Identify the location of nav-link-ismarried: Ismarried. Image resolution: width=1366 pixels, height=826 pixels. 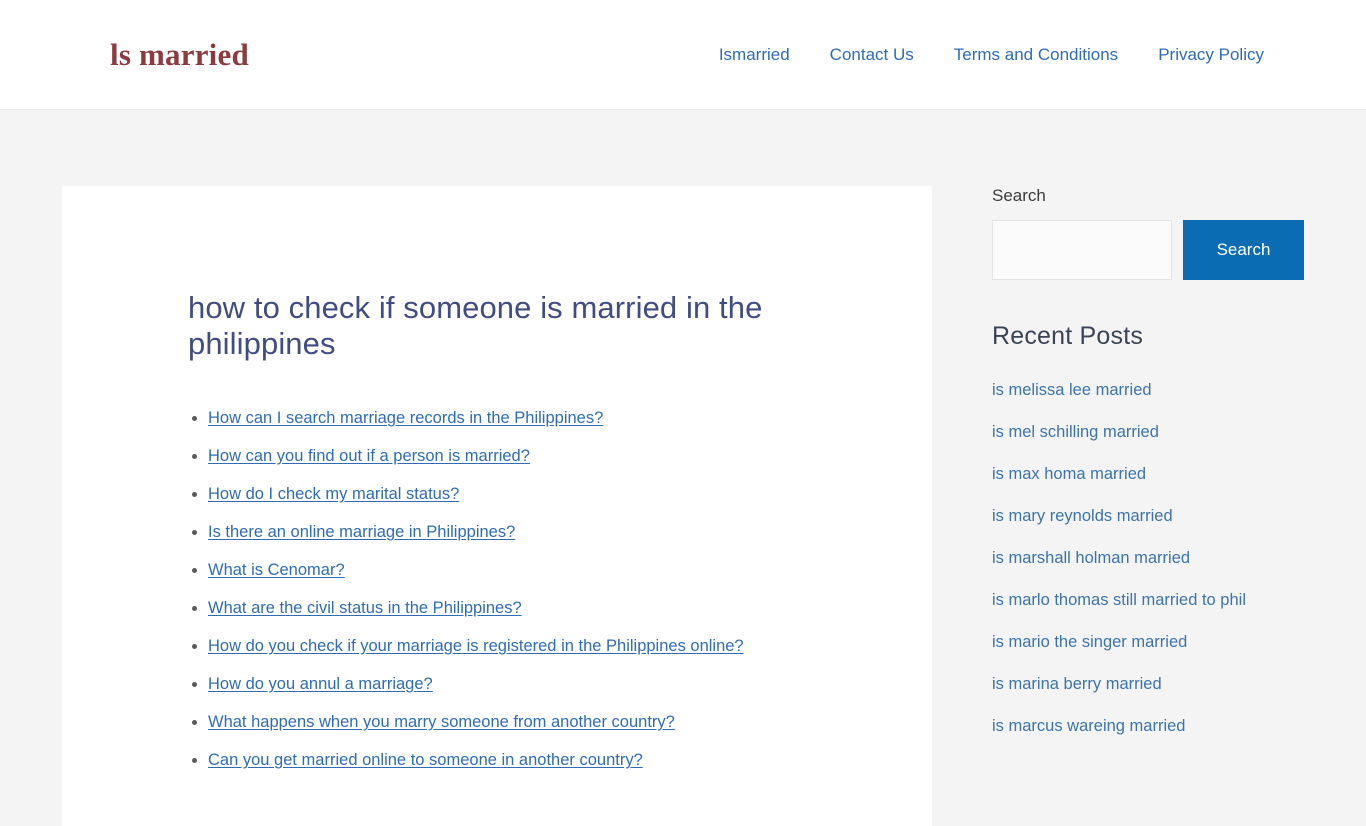
(754, 55).